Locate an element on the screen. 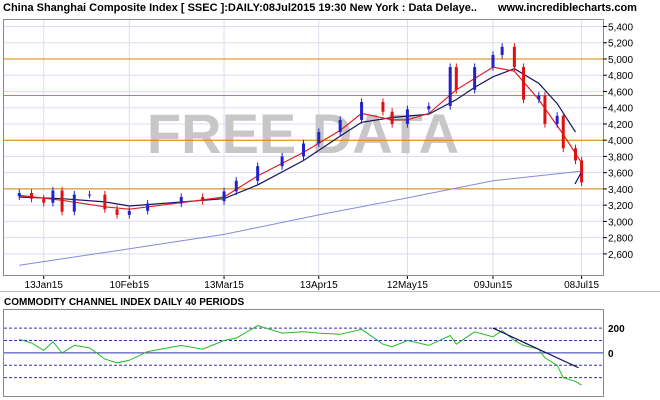  trend-arrow is located at coordinates (578, 178).